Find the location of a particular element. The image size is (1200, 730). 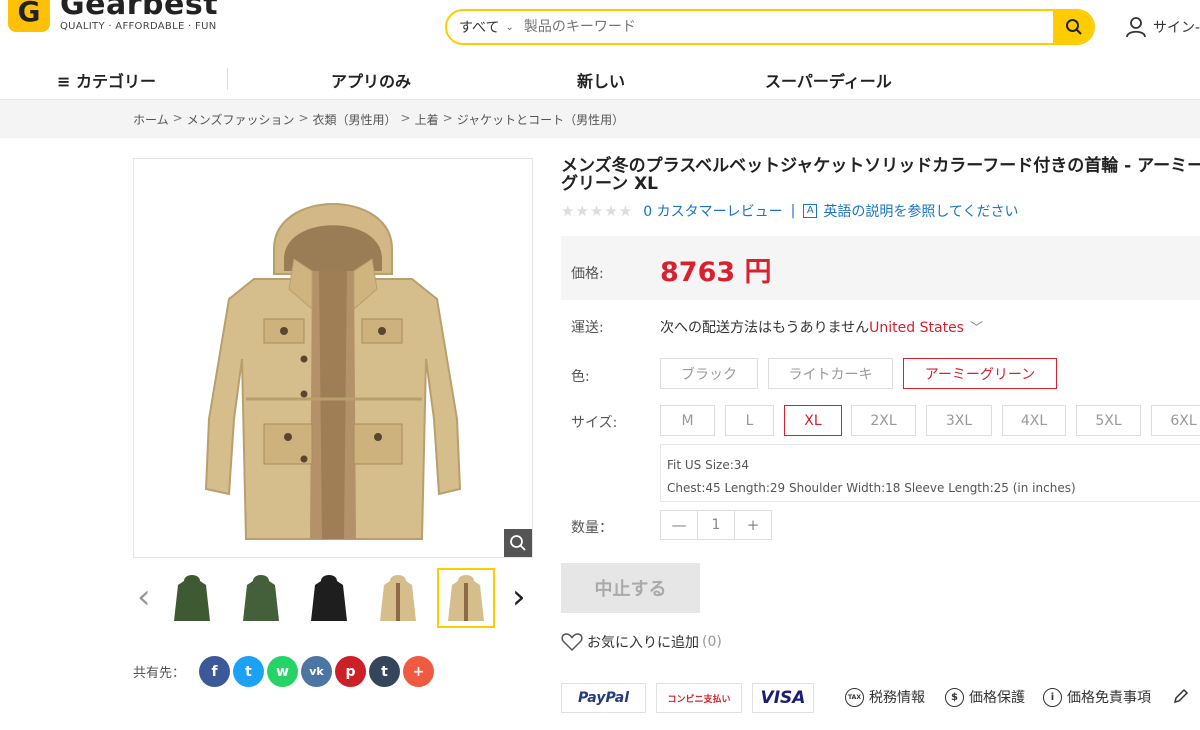

size-option-m: M is located at coordinates (687, 420).